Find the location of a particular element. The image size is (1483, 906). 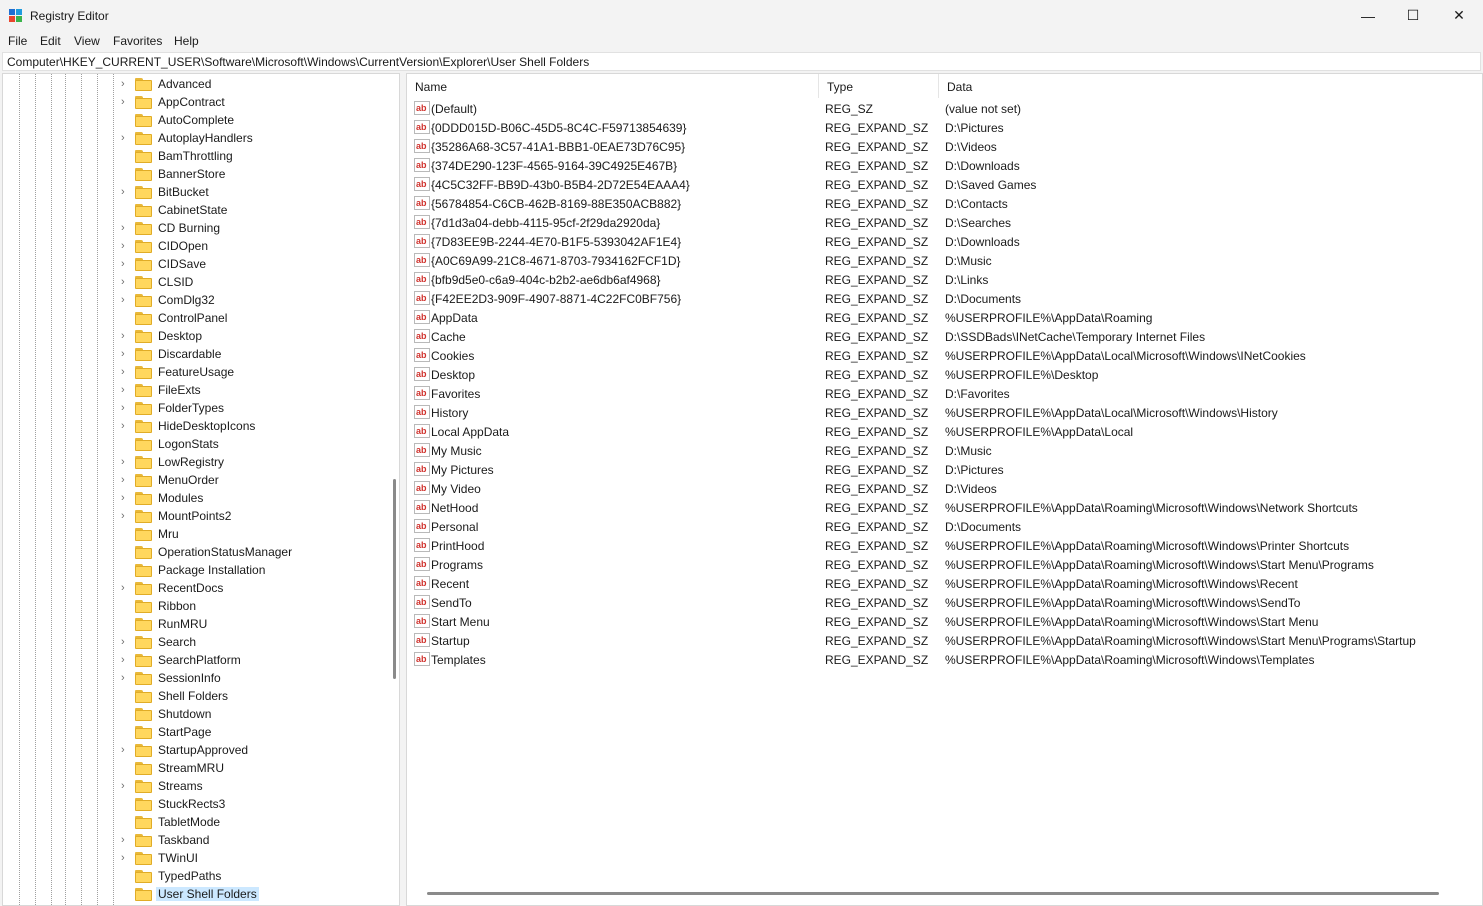

tree-scrollbar-thumb is located at coordinates (394, 579).